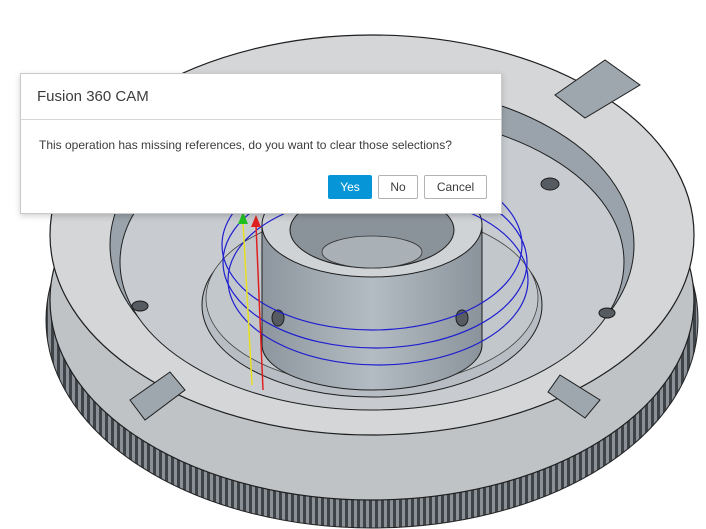 The width and height of the screenshot is (706, 529). I want to click on hole-ring-right, so click(550, 184).